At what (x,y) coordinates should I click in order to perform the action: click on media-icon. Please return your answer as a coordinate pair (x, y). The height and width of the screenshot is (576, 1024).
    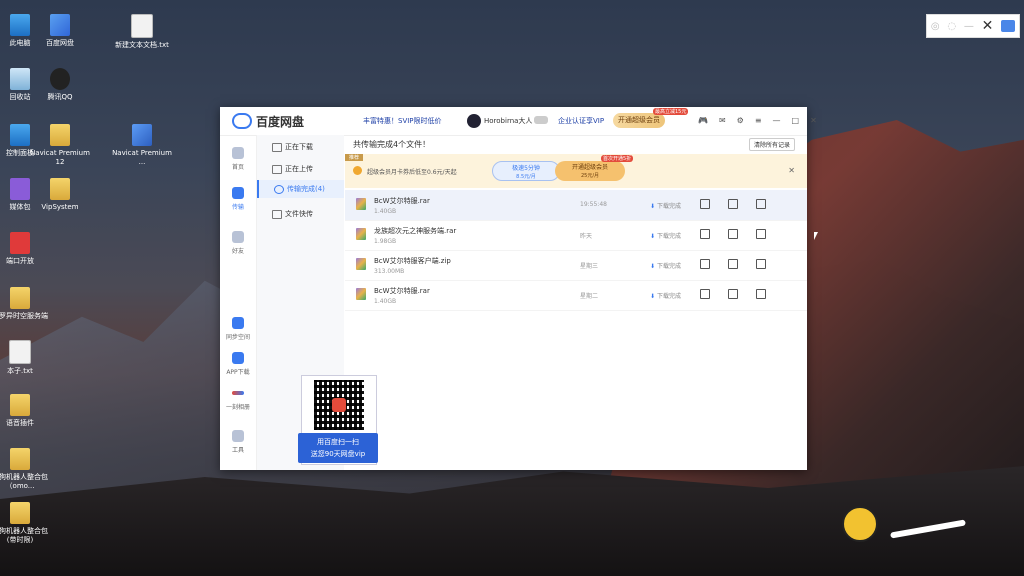
    Looking at the image, I should click on (20, 189).